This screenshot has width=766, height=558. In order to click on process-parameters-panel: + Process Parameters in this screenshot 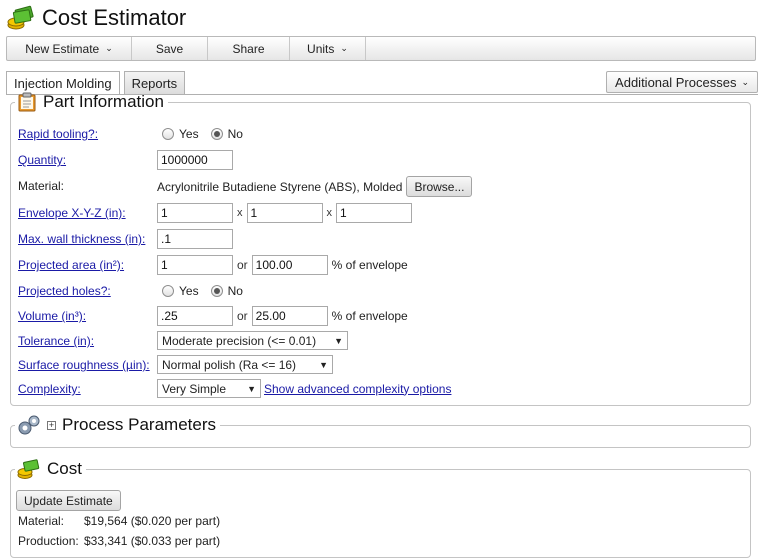, I will do `click(380, 431)`.